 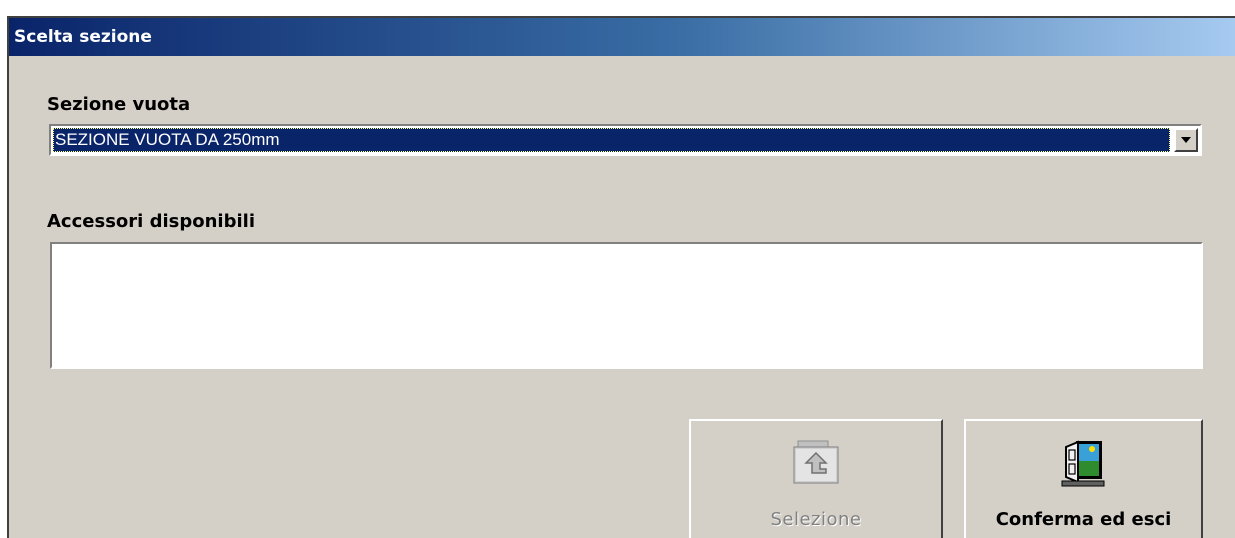 What do you see at coordinates (119, 104) in the screenshot?
I see `section-label: Sezione vuota` at bounding box center [119, 104].